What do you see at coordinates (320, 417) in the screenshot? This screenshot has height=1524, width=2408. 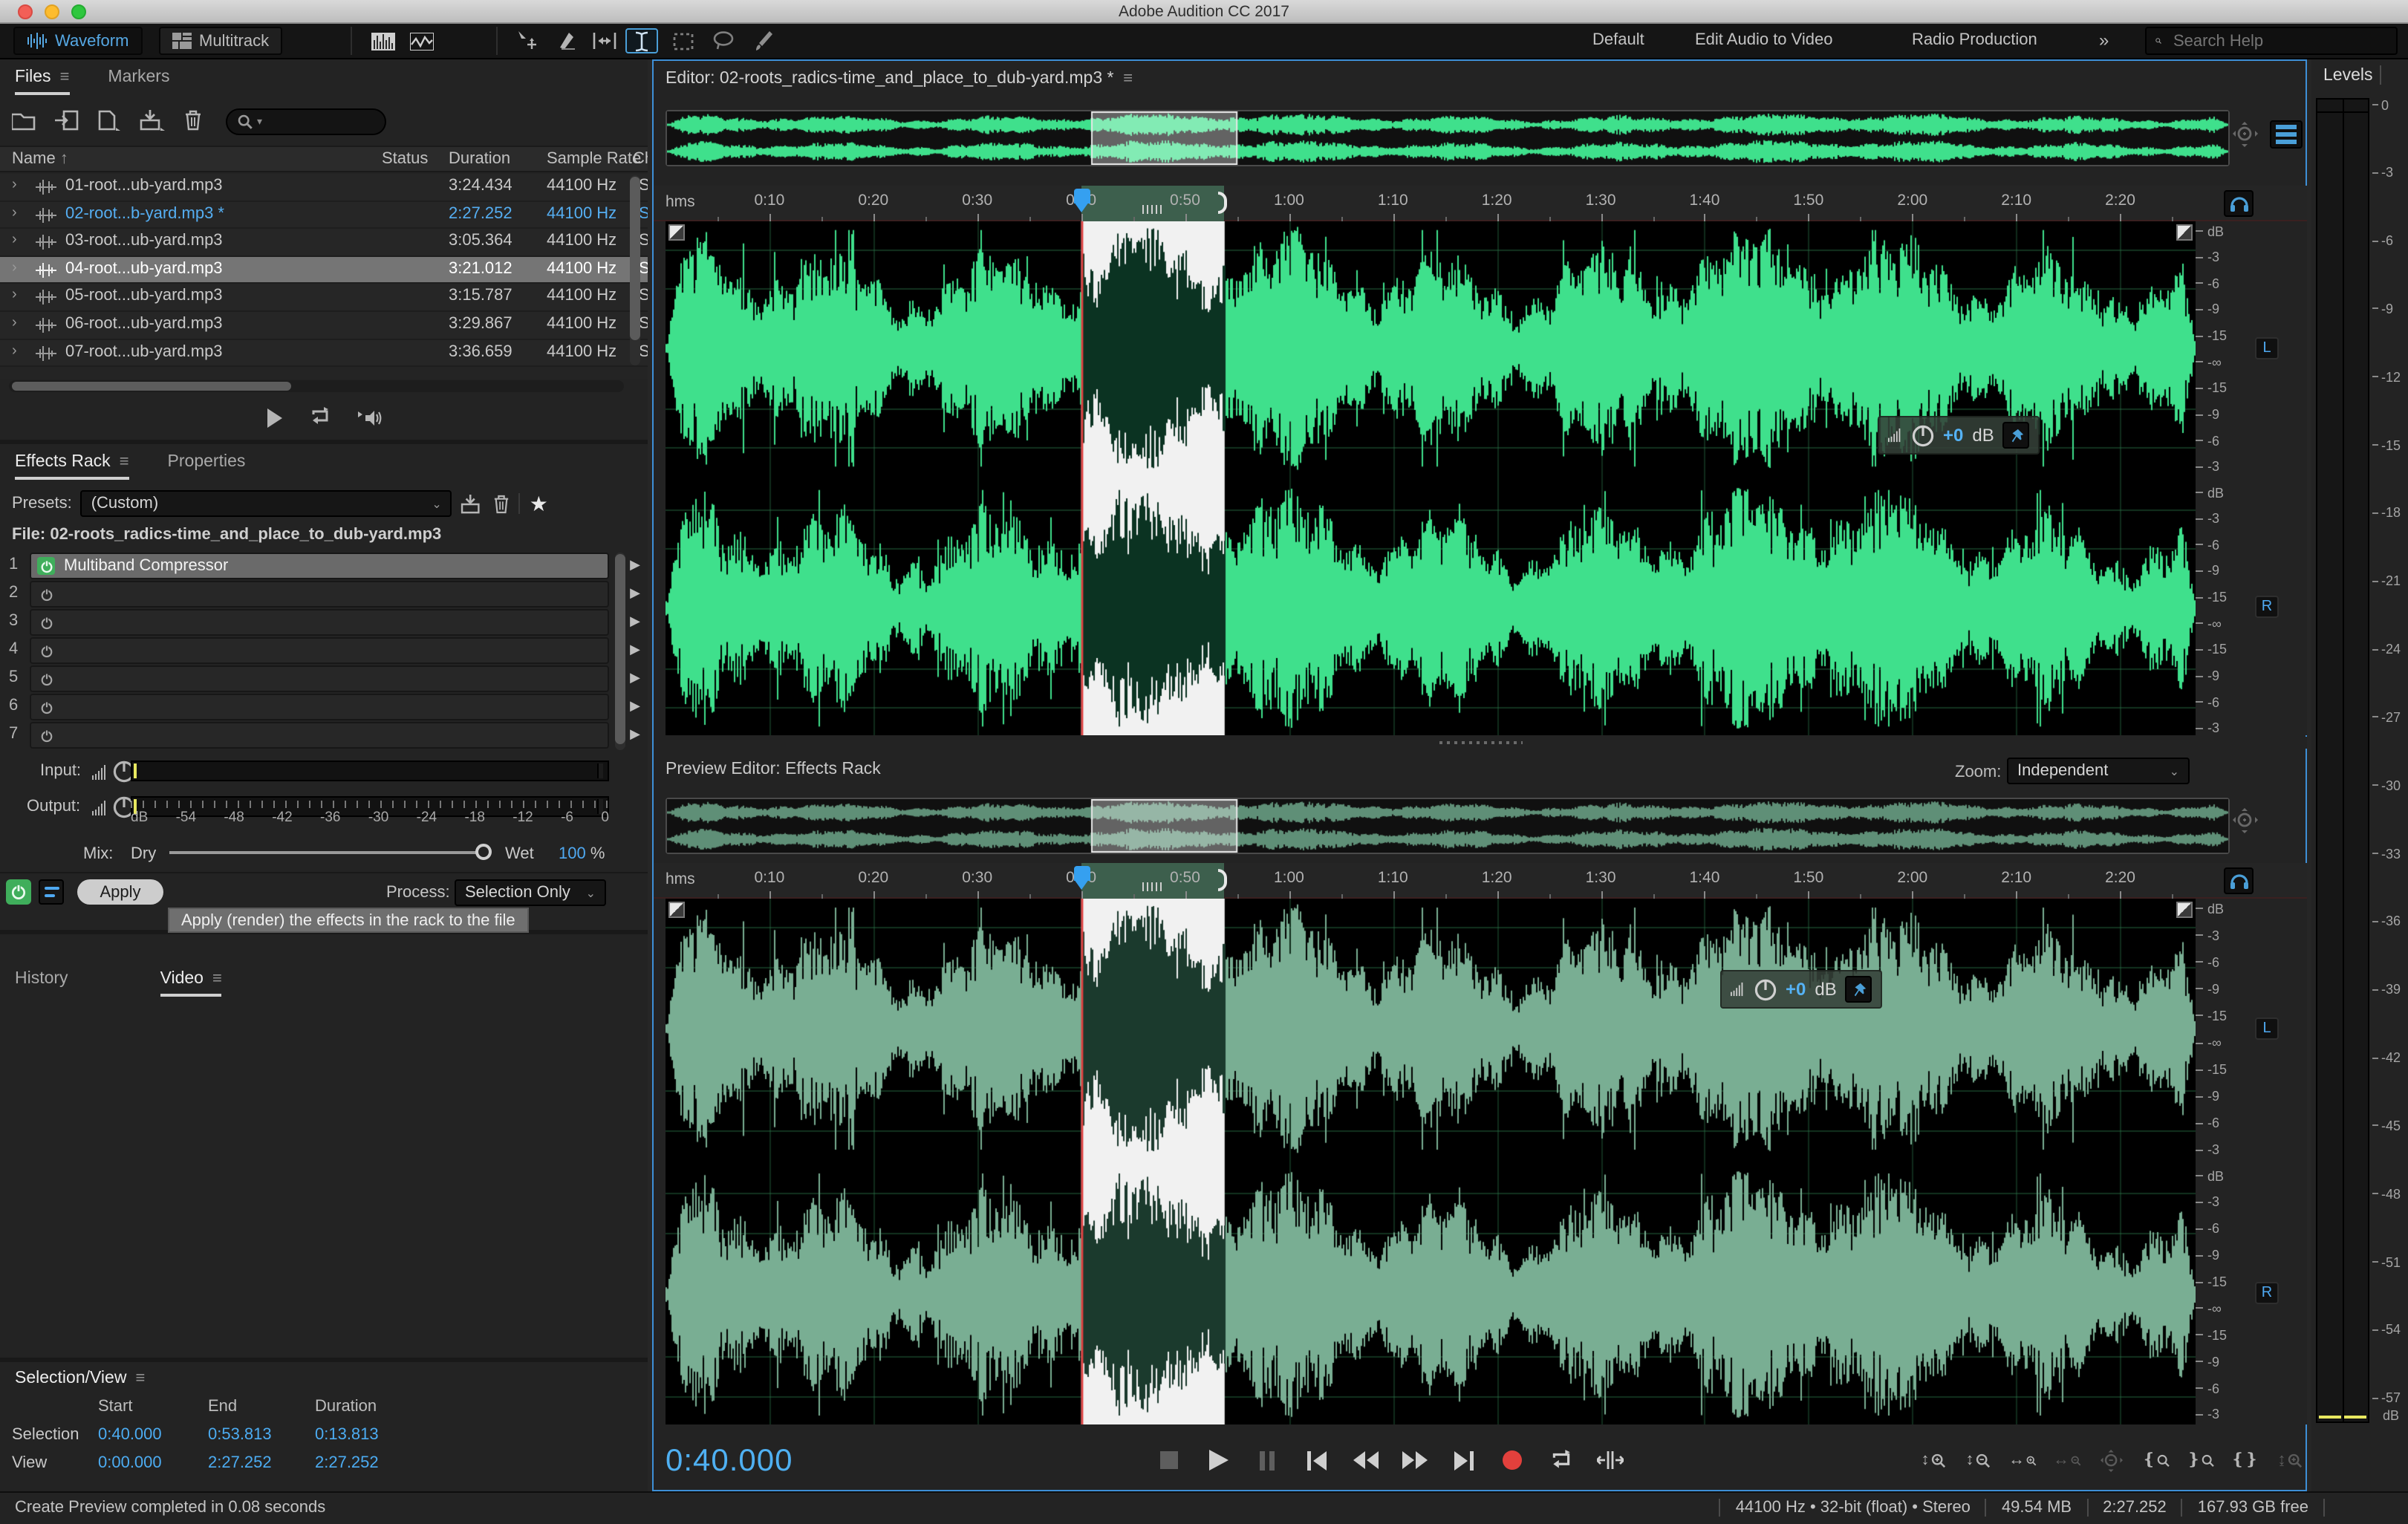 I see `loop-playback-icon` at bounding box center [320, 417].